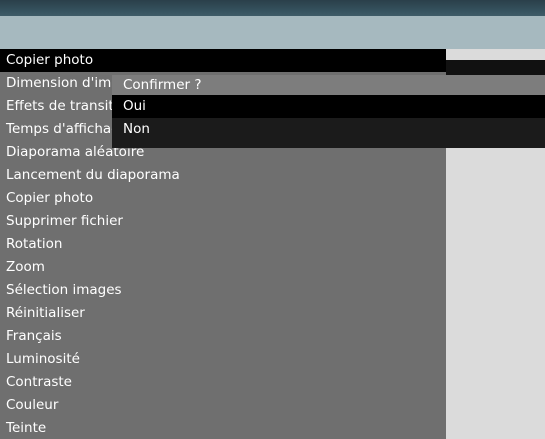  I want to click on top-bar, so click(272, 8).